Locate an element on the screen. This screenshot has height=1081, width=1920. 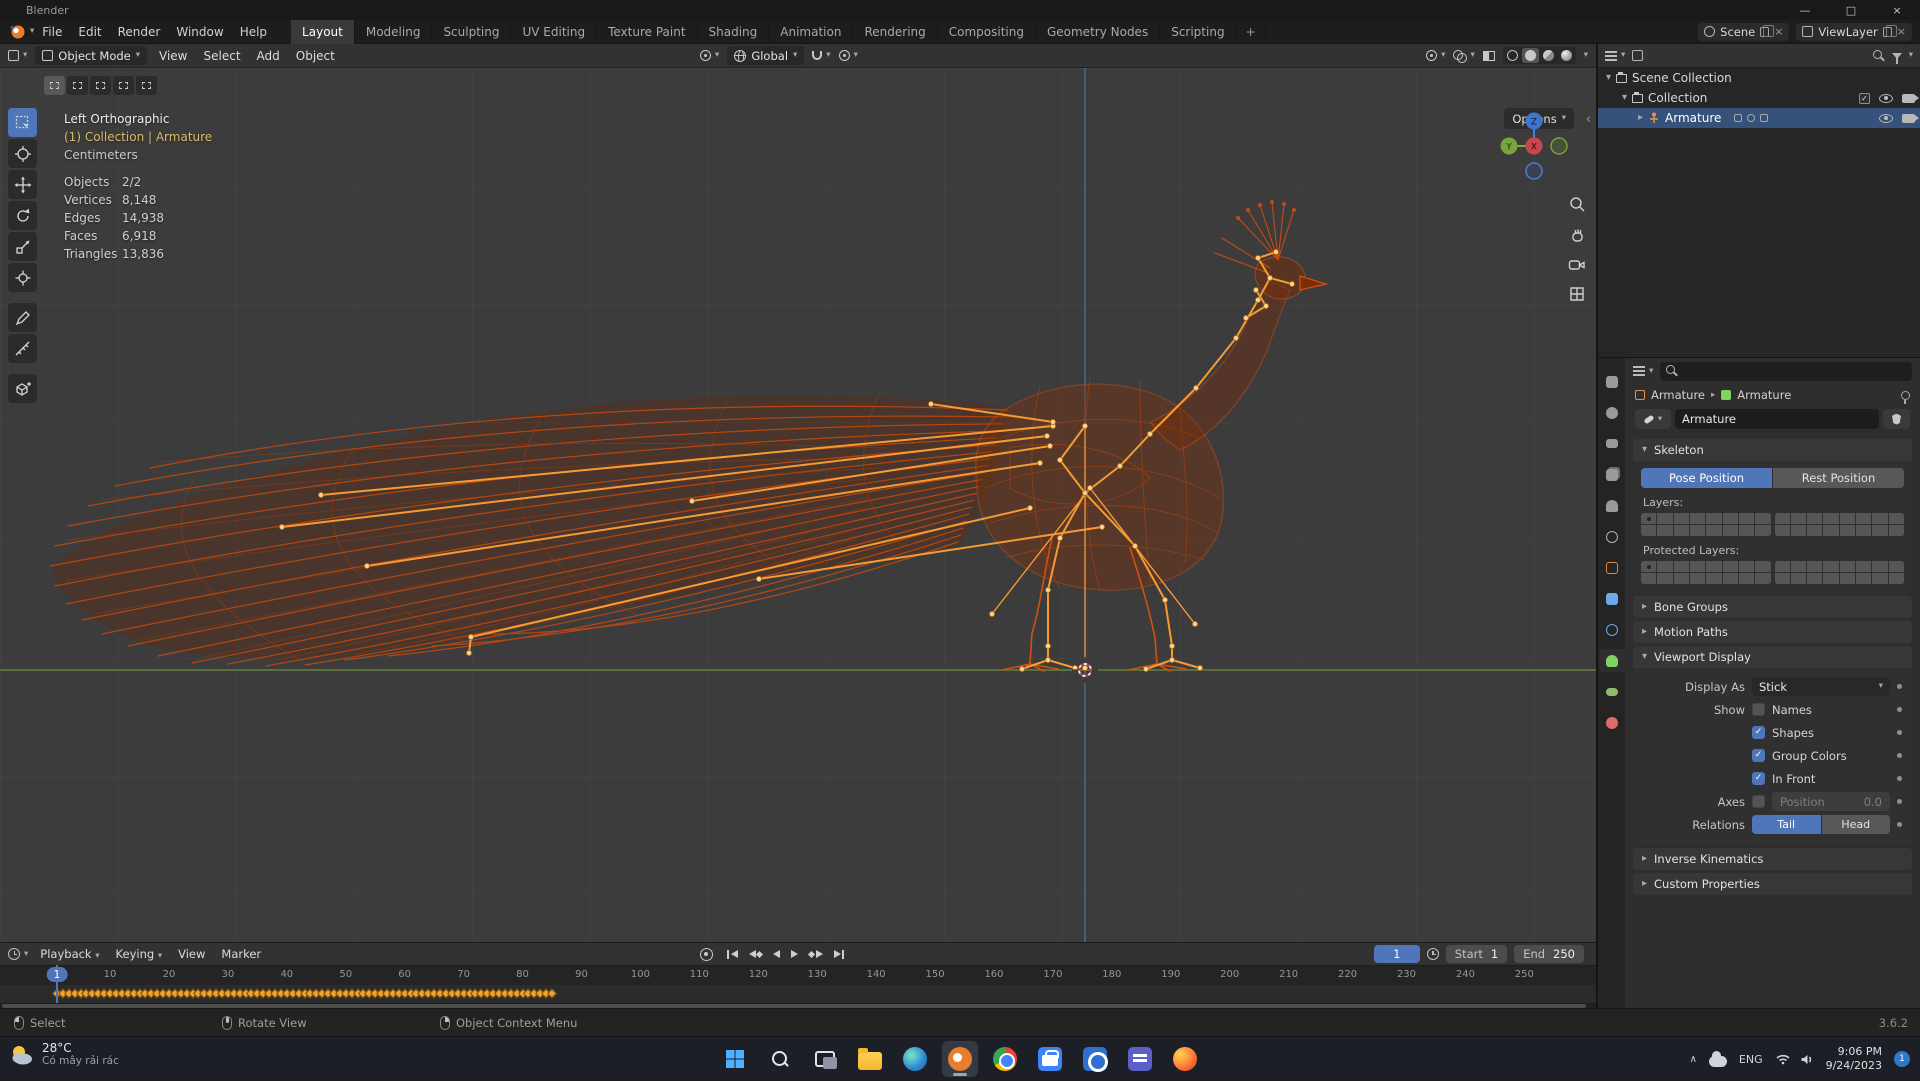
language-indicator: ENG is located at coordinates (1751, 1059).